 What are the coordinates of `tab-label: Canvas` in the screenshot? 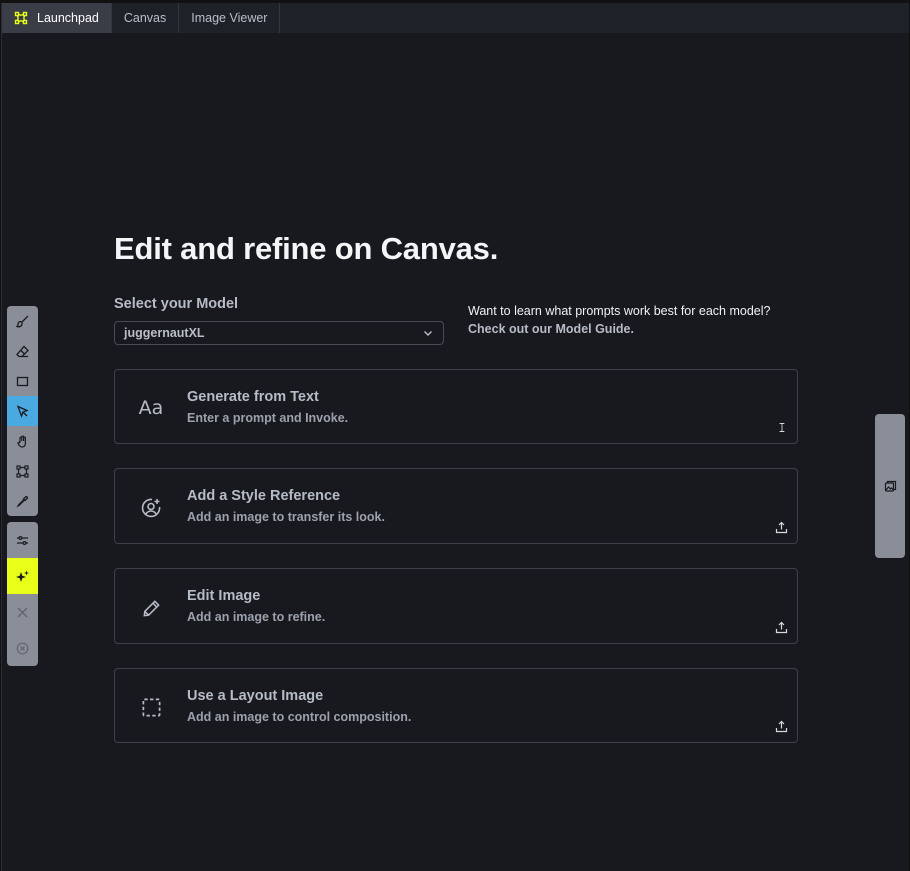 It's located at (145, 18).